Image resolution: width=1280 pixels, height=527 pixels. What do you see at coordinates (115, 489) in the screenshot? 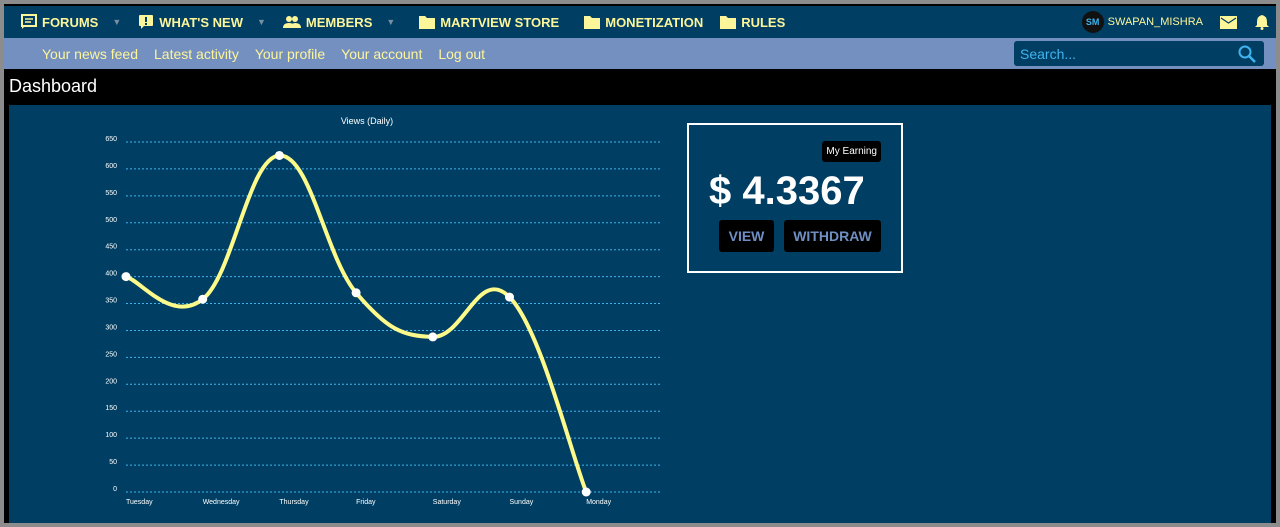
I see `y-tick-label: 0` at bounding box center [115, 489].